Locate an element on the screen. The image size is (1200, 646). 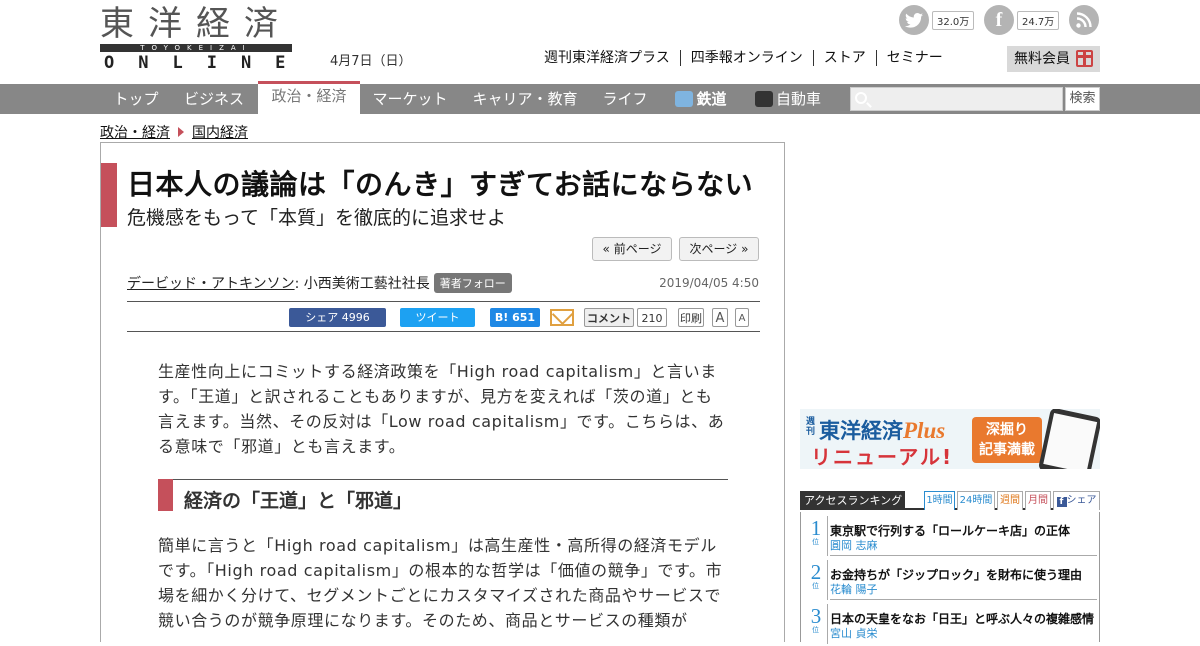
author-follow-button: 著者フォロー is located at coordinates (472, 283).